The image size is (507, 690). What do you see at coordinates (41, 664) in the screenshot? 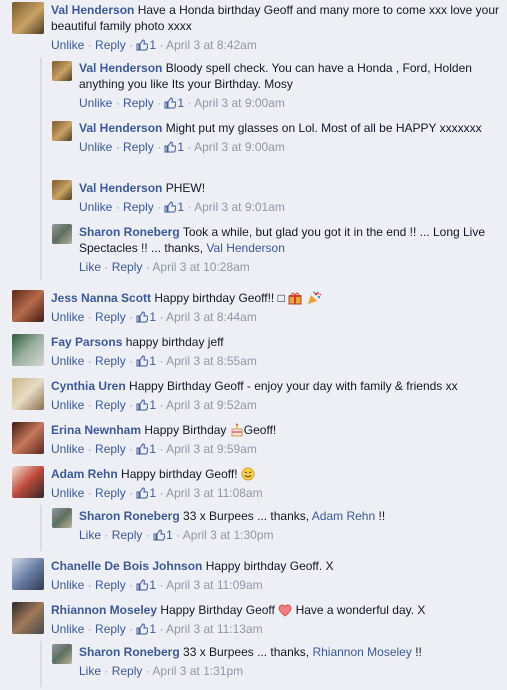
I see `reply-thread-rule` at bounding box center [41, 664].